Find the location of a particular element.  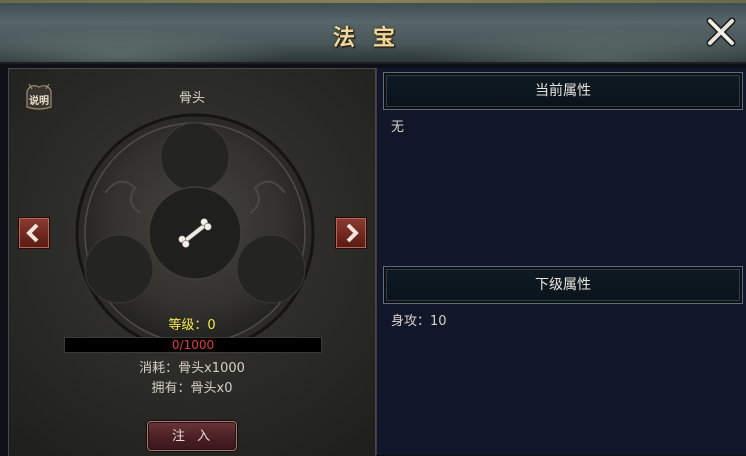

owned-text: 拥有：骨头x0 is located at coordinates (192, 388).